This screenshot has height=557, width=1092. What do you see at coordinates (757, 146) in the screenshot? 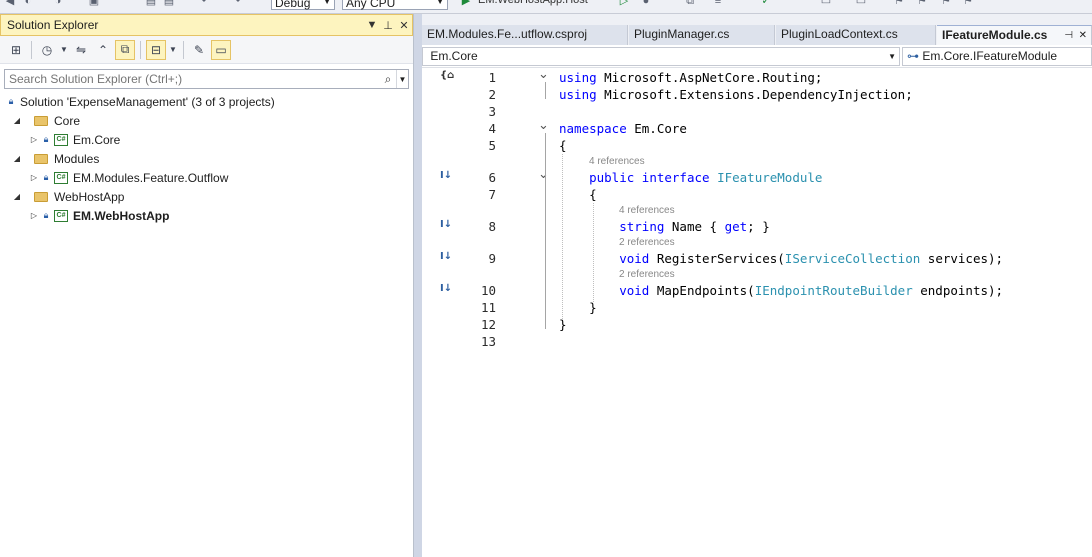
I see `code-line: 5{` at bounding box center [757, 146].